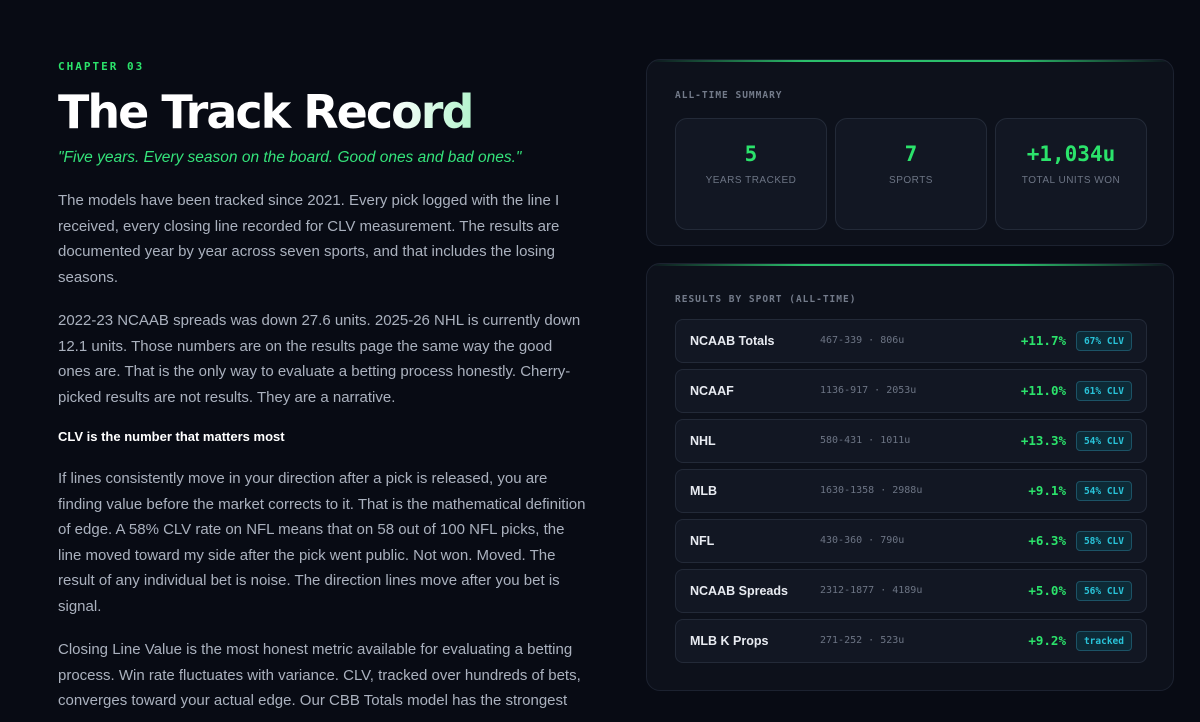 The image size is (1200, 722). Describe the element at coordinates (871, 490) in the screenshot. I see `sport-record: 1630-1358 · 2988u` at that location.